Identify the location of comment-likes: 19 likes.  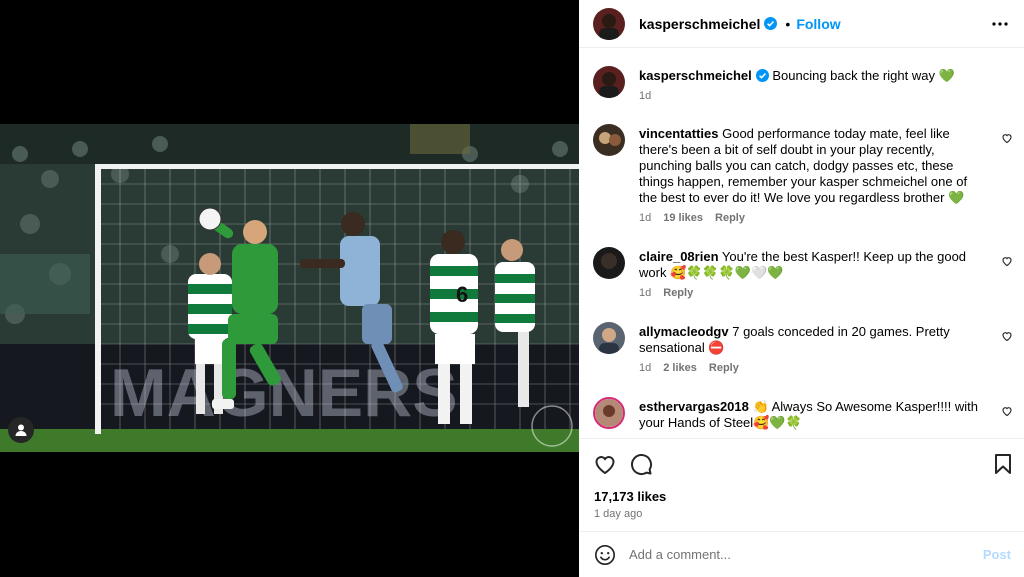
(683, 218).